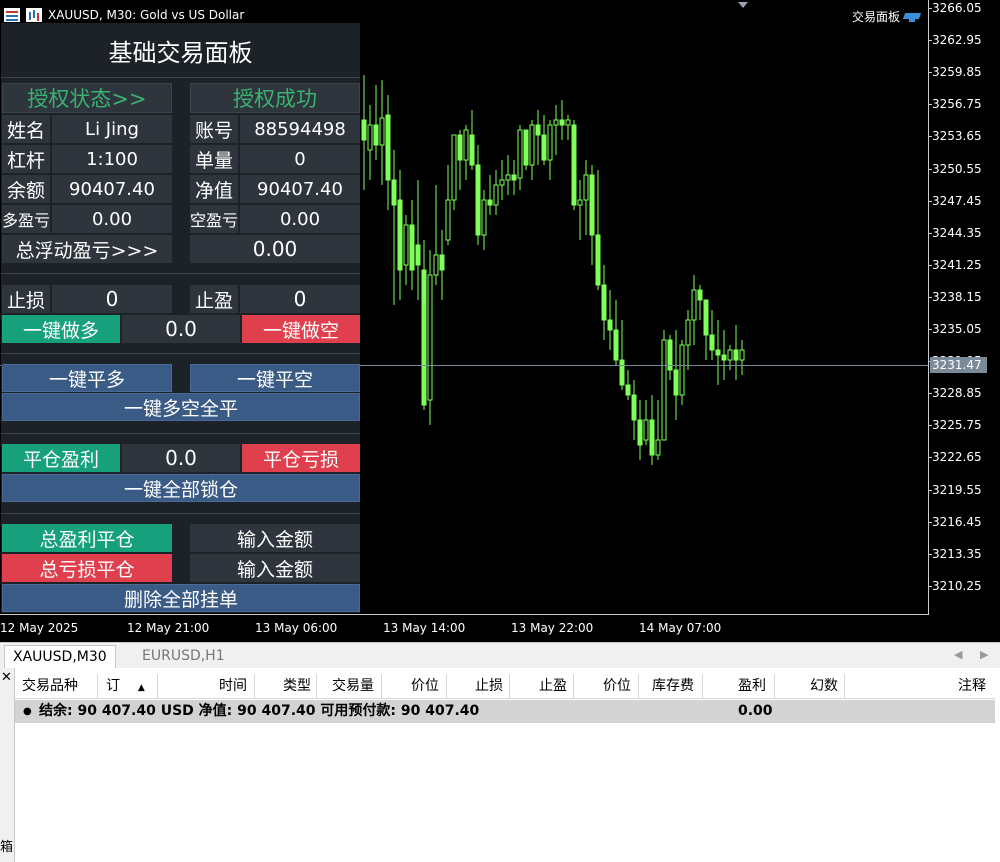 The height and width of the screenshot is (862, 1000). I want to click on col-profit: 盈利, so click(752, 686).